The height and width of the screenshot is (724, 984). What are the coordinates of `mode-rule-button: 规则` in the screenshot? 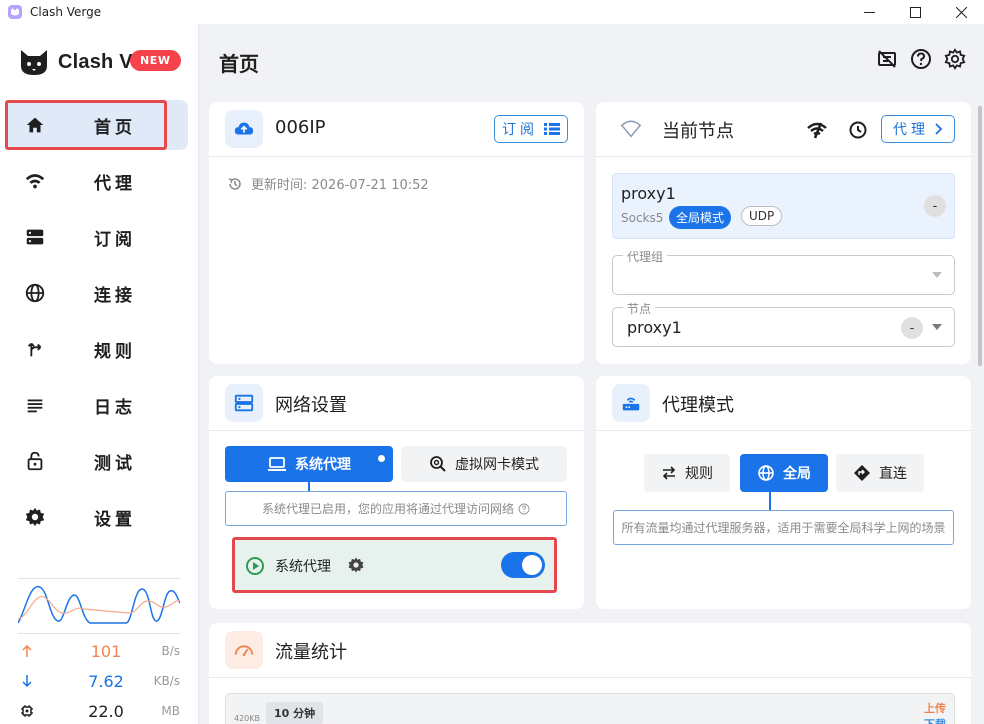 It's located at (687, 473).